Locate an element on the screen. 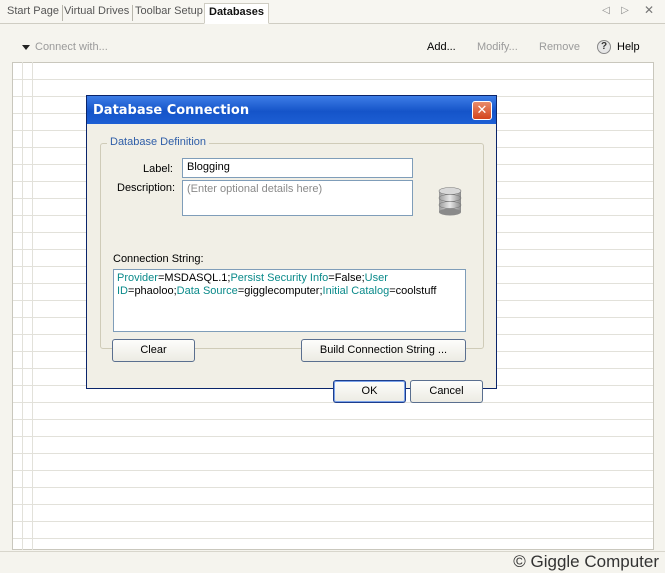  connection-string-caption: Connection String: is located at coordinates (158, 259).